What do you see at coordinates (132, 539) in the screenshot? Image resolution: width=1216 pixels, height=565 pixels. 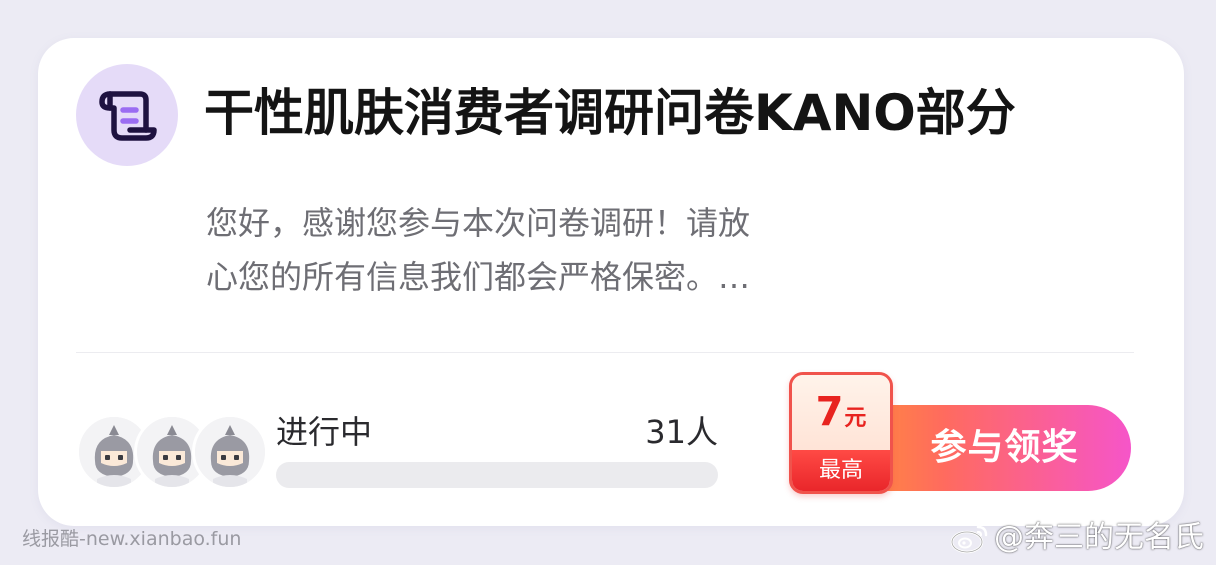 I see `watermark-left: 线报酷-new.xianbao.fun` at bounding box center [132, 539].